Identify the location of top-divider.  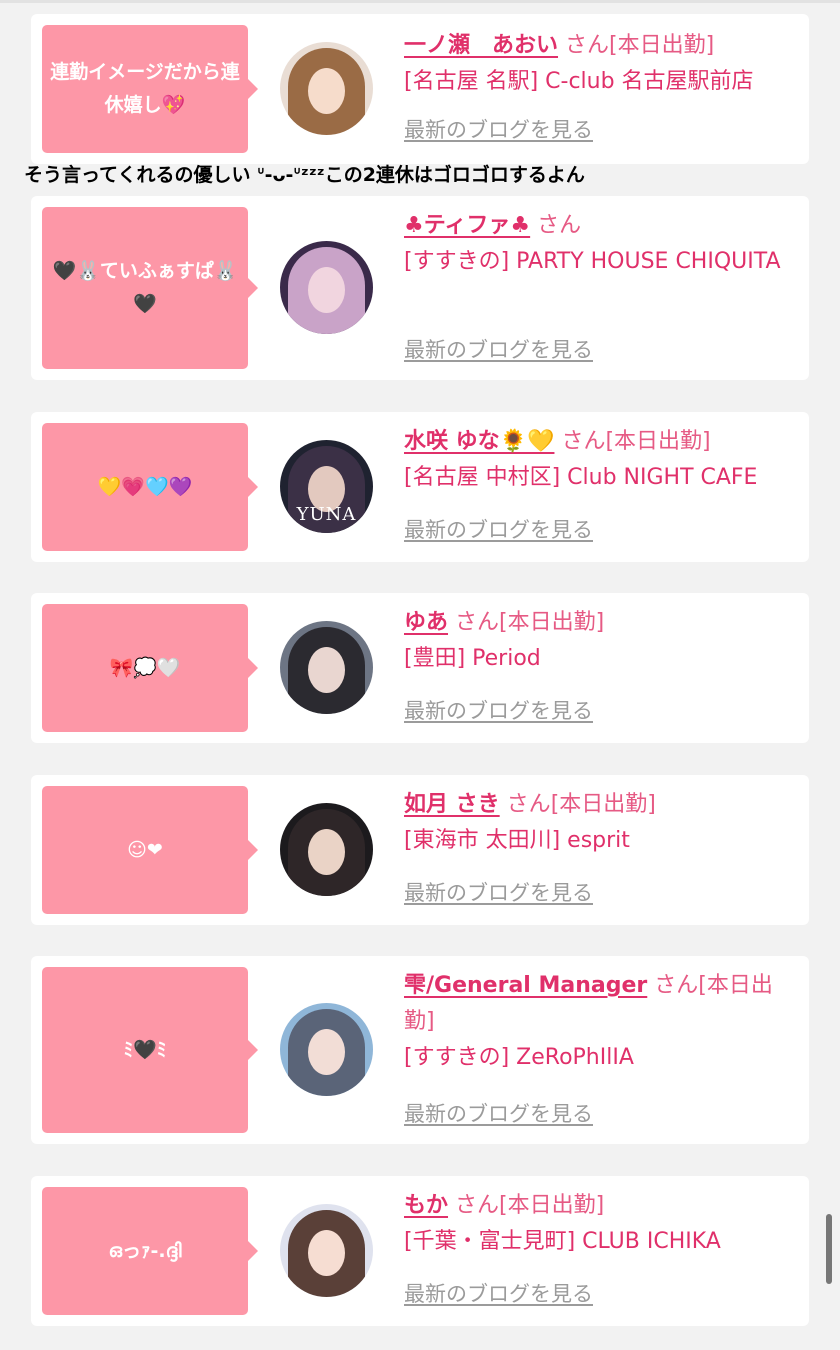
(420, 1).